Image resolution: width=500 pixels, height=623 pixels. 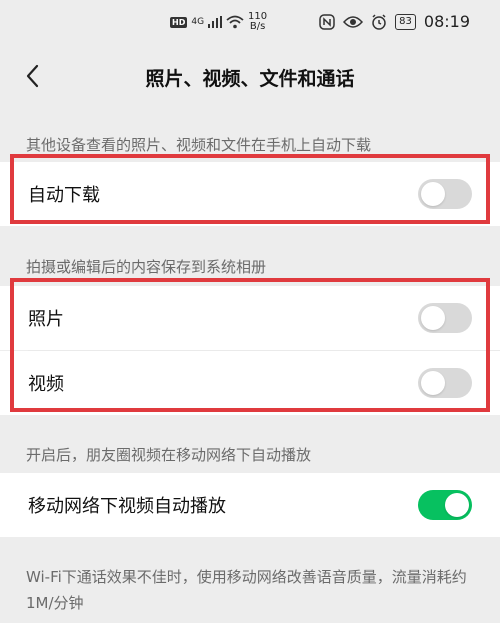 What do you see at coordinates (327, 21) in the screenshot?
I see `nfc-icon` at bounding box center [327, 21].